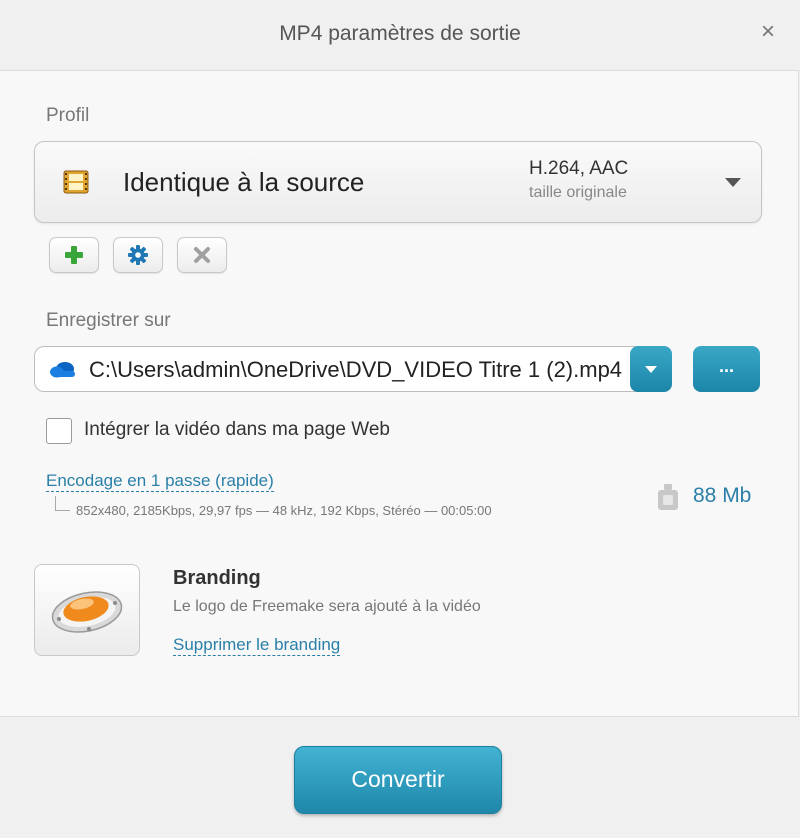 Image resolution: width=800 pixels, height=838 pixels. What do you see at coordinates (398, 780) in the screenshot?
I see `convert-button: Convertir` at bounding box center [398, 780].